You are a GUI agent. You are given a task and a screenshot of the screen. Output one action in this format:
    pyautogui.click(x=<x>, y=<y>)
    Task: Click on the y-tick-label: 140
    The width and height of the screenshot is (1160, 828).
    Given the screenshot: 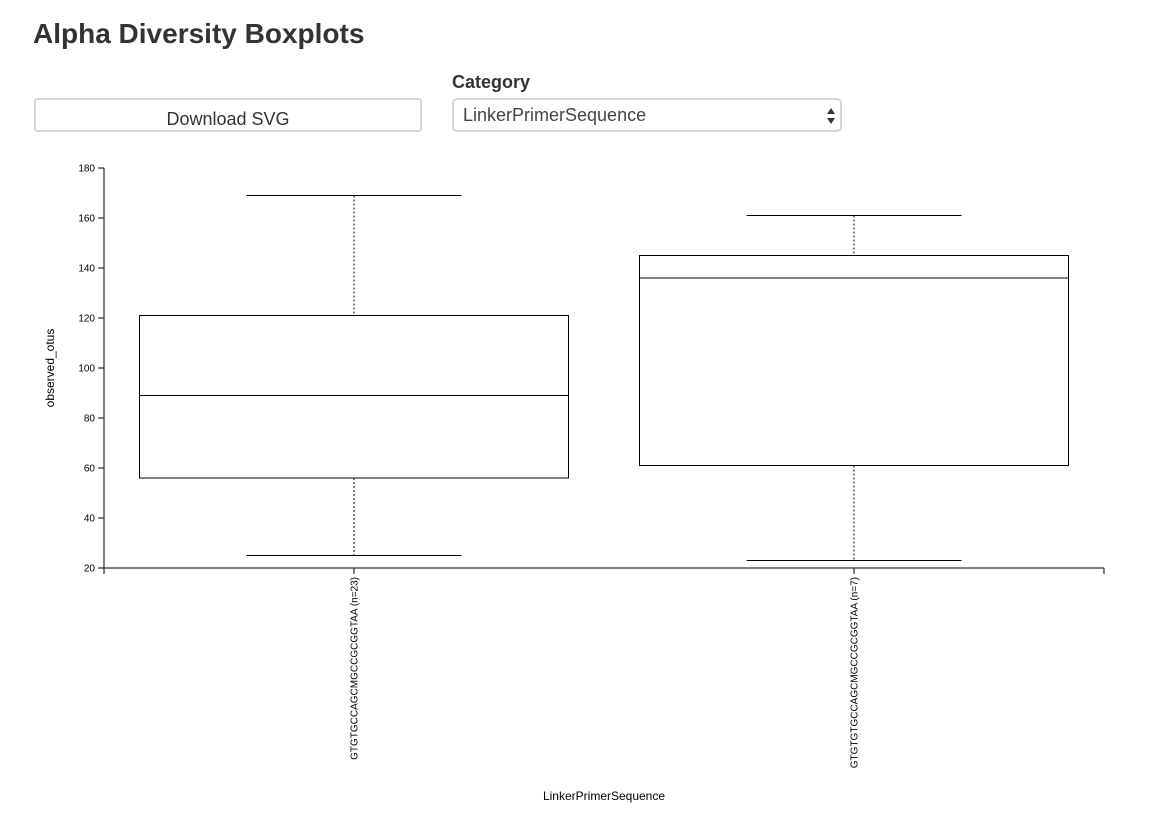 What is the action you would take?
    pyautogui.click(x=86, y=269)
    